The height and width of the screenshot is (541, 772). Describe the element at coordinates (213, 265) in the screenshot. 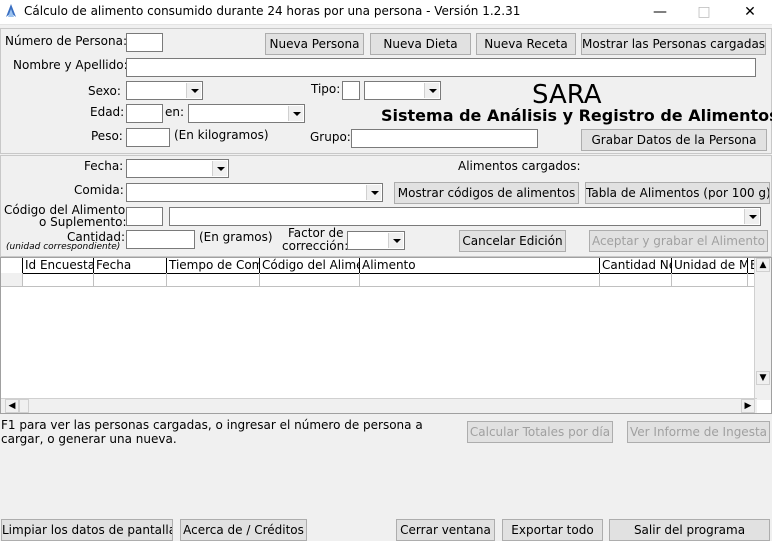

I see `column-header: Tiempo de Com` at that location.